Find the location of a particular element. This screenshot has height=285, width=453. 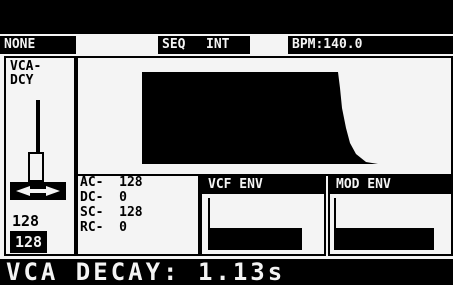

bpm-display: BPM:140.0 is located at coordinates (370, 45).